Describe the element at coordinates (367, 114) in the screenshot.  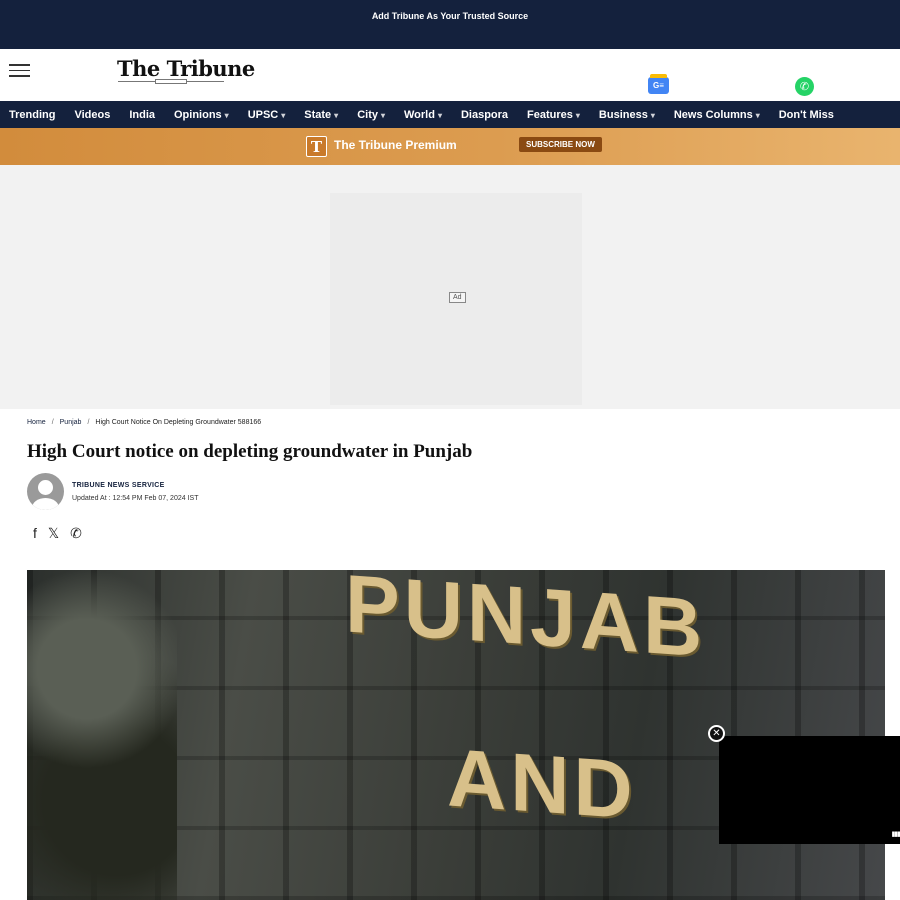
I see `nav-item-label: City` at that location.